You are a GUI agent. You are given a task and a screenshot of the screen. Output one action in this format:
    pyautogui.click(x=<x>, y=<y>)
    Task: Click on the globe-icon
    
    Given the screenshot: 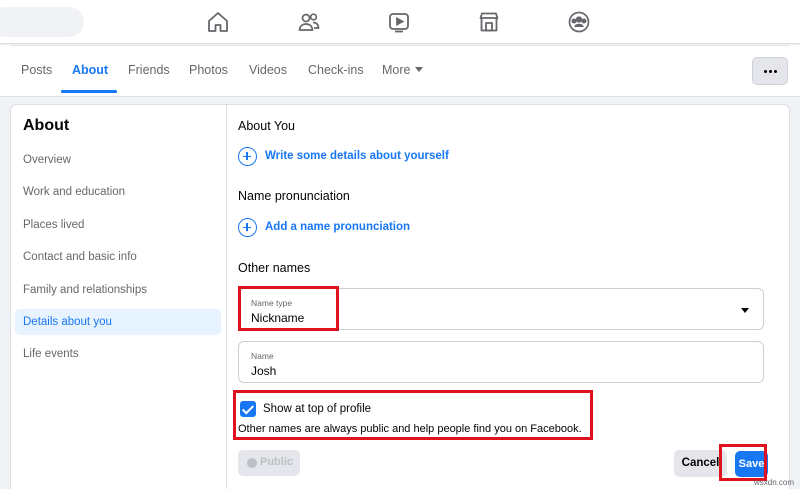 What is the action you would take?
    pyautogui.click(x=252, y=463)
    